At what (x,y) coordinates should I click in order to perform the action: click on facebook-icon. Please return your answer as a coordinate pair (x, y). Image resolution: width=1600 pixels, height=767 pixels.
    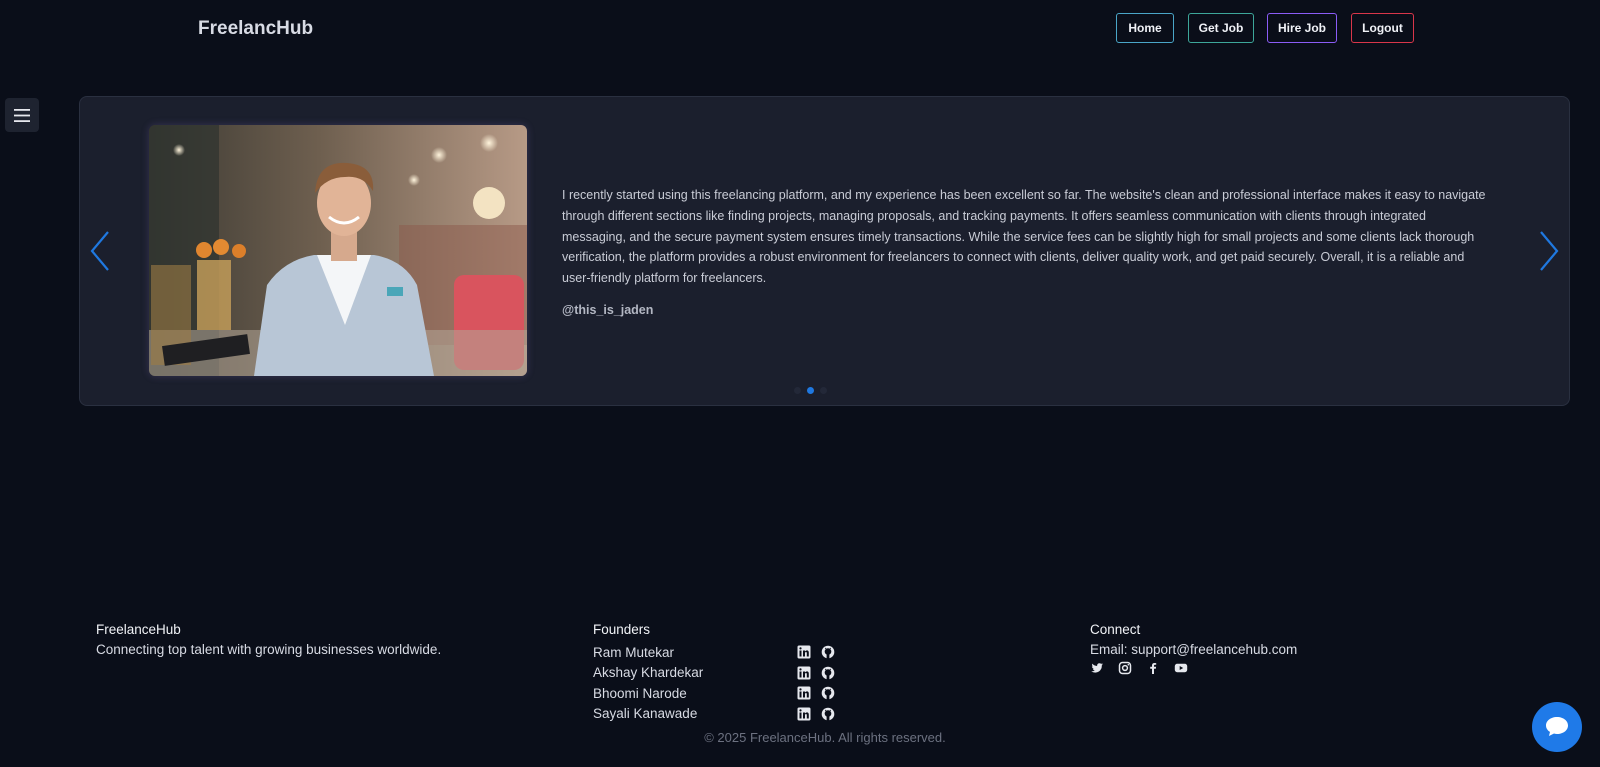
    Looking at the image, I should click on (1153, 668).